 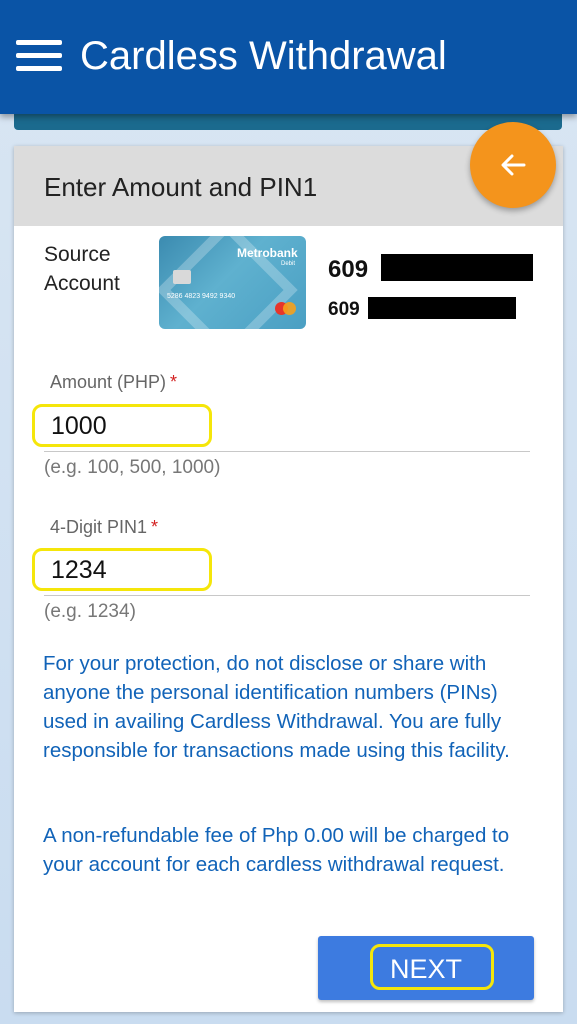 What do you see at coordinates (90, 611) in the screenshot?
I see `pin-hint: (e.g. 1234)` at bounding box center [90, 611].